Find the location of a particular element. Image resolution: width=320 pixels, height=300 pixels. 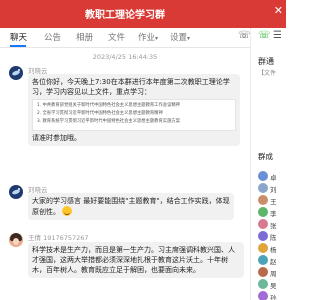

member-name: 刘 is located at coordinates (273, 190).